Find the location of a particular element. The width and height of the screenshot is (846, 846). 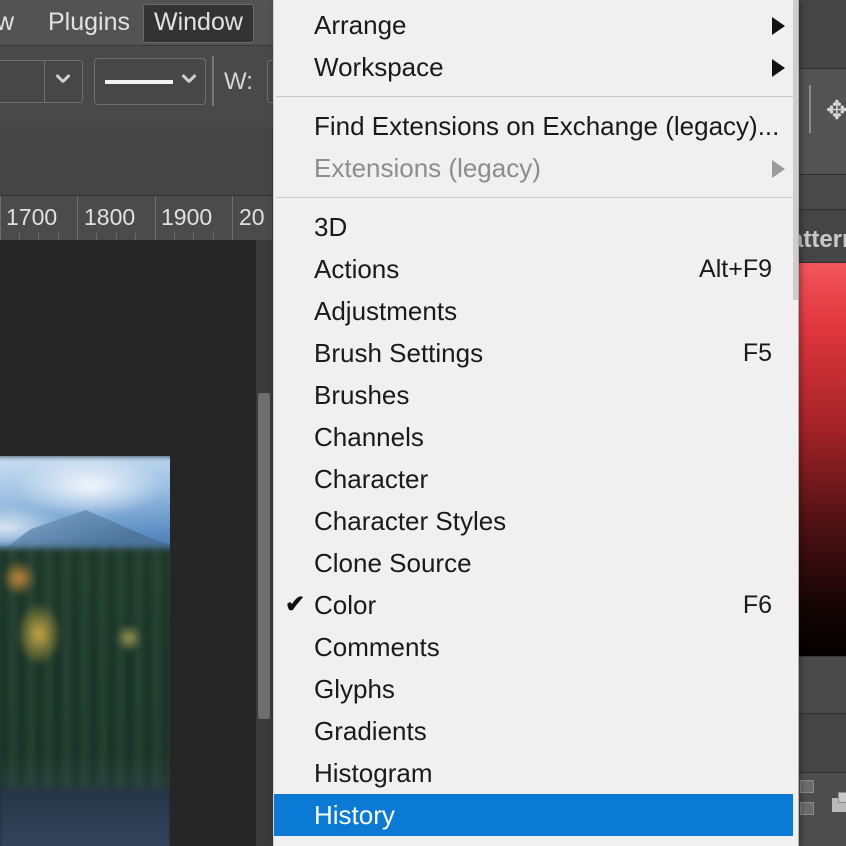

dock-icon-row: ✥ is located at coordinates (822, 122).